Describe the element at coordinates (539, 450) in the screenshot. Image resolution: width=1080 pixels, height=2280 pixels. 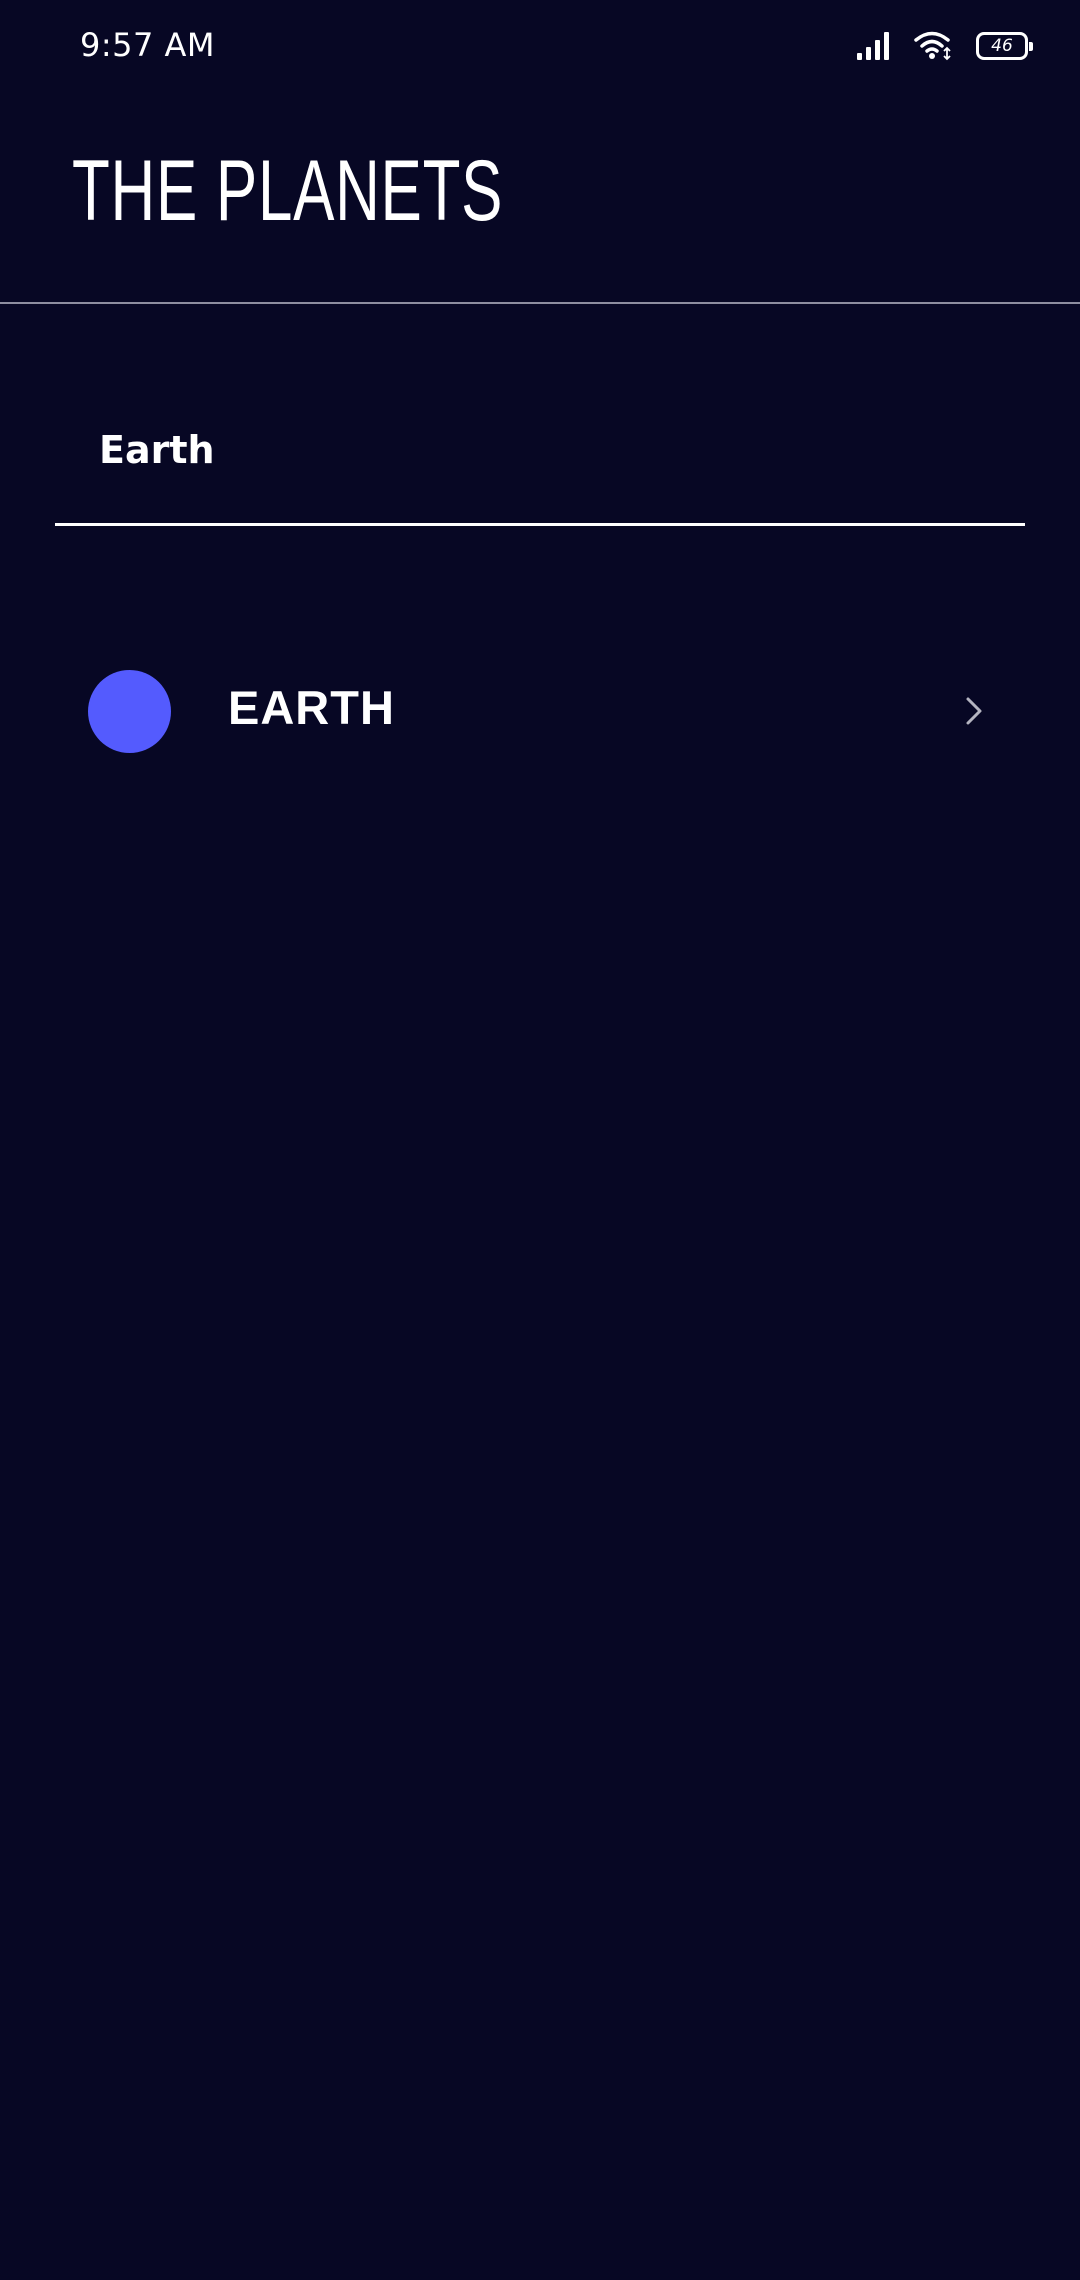
I see `search-input` at that location.